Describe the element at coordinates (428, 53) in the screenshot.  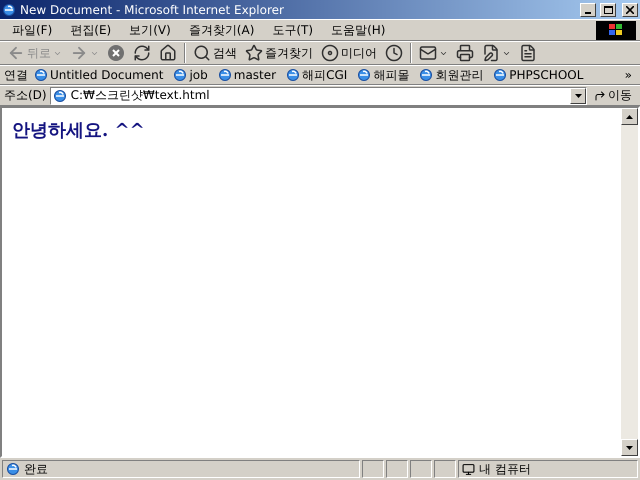
I see `mail-icon` at that location.